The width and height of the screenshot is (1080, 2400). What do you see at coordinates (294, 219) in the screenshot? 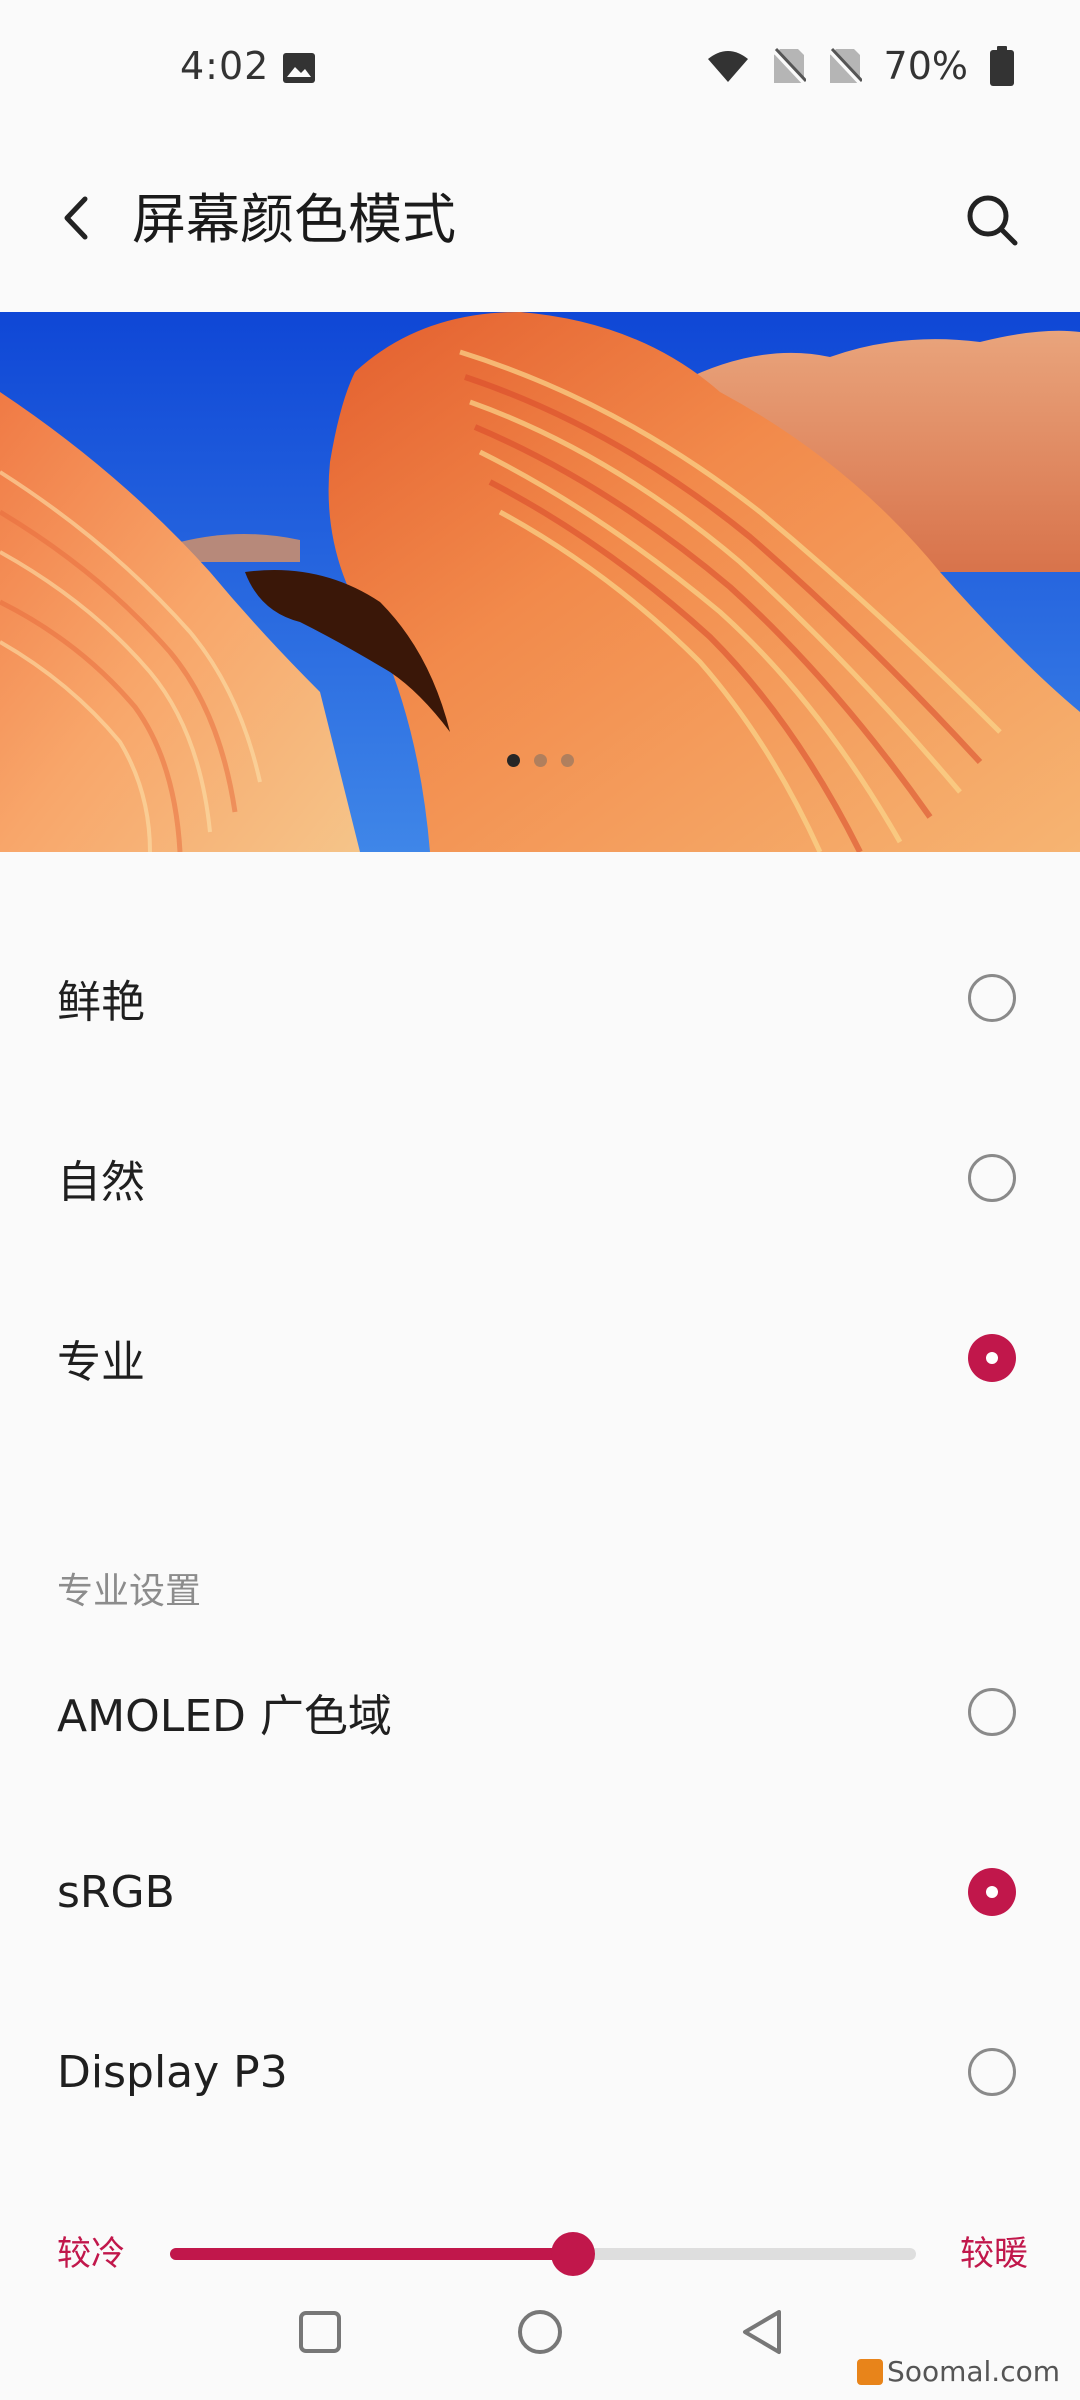
I see `page-title: 屏幕颜色模式` at bounding box center [294, 219].